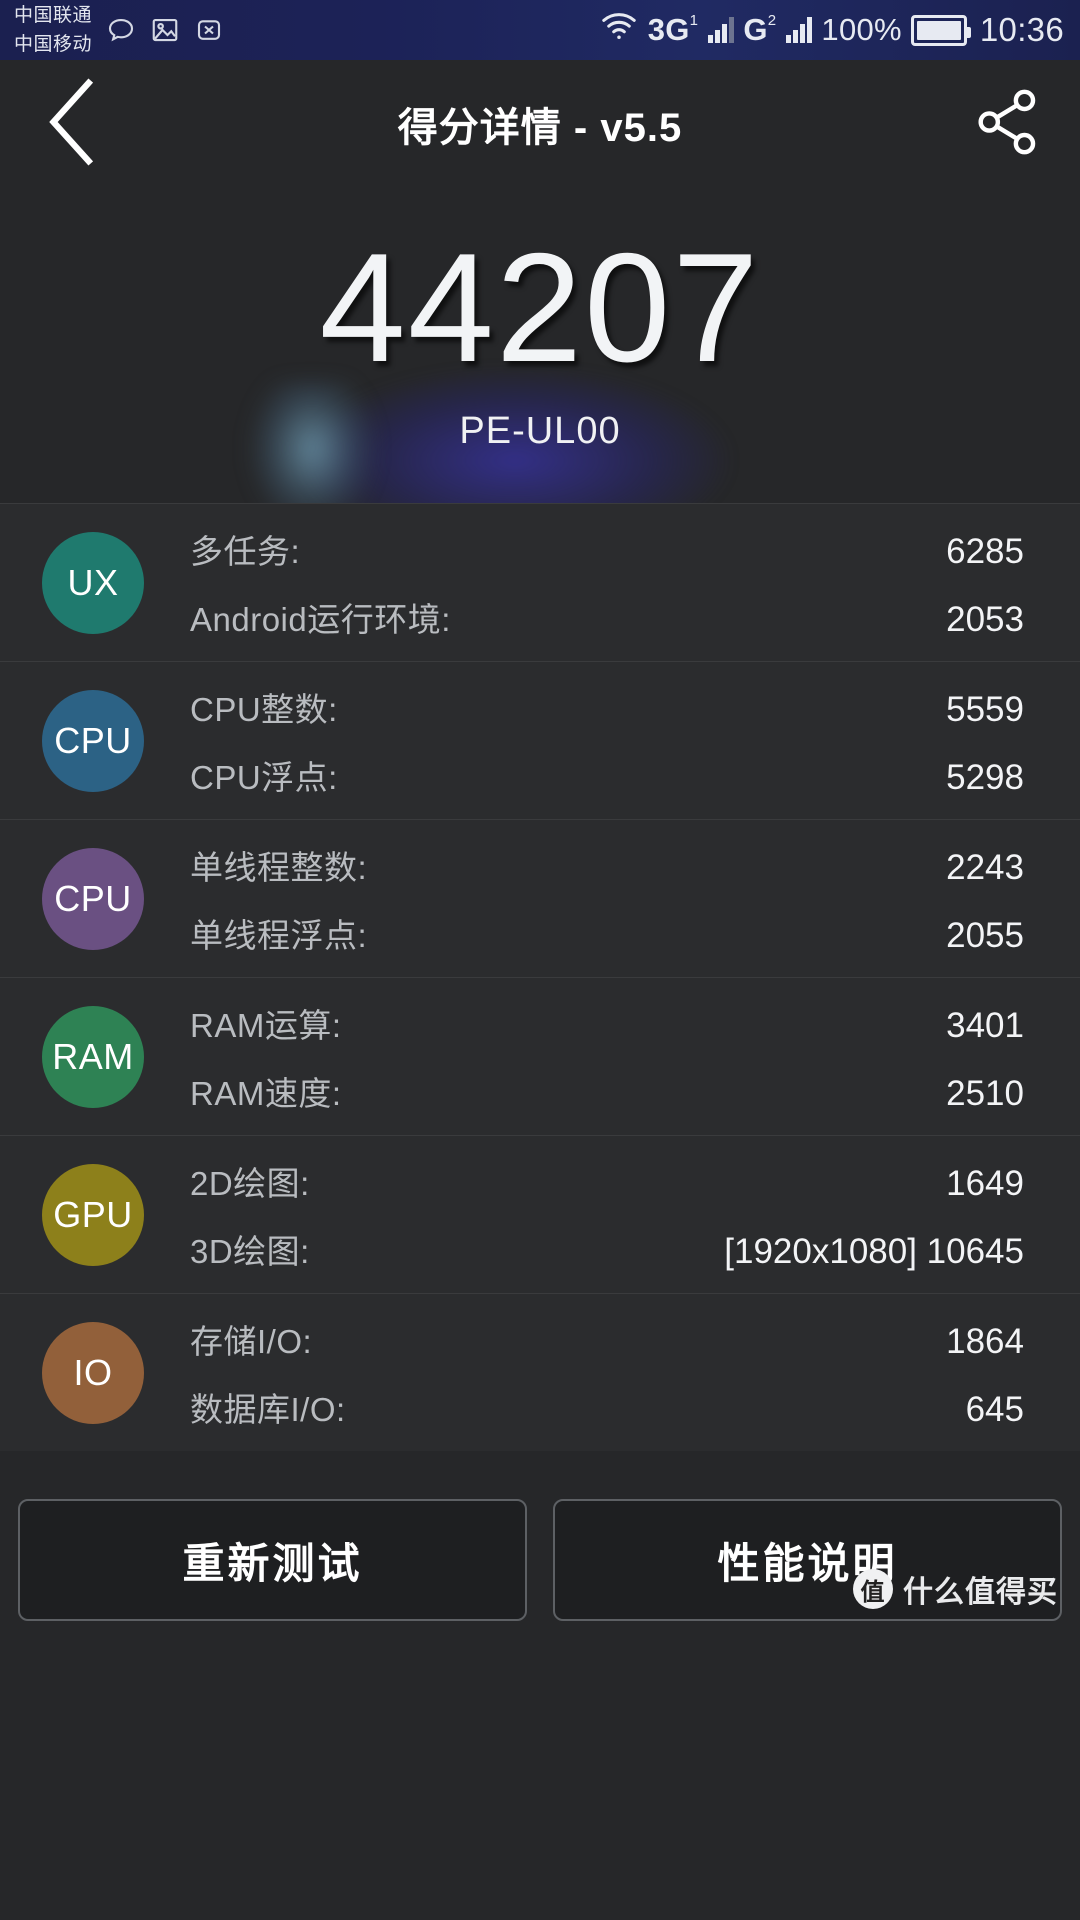 The width and height of the screenshot is (1080, 1920). I want to click on metric-label: RAM速度:, so click(266, 1093).